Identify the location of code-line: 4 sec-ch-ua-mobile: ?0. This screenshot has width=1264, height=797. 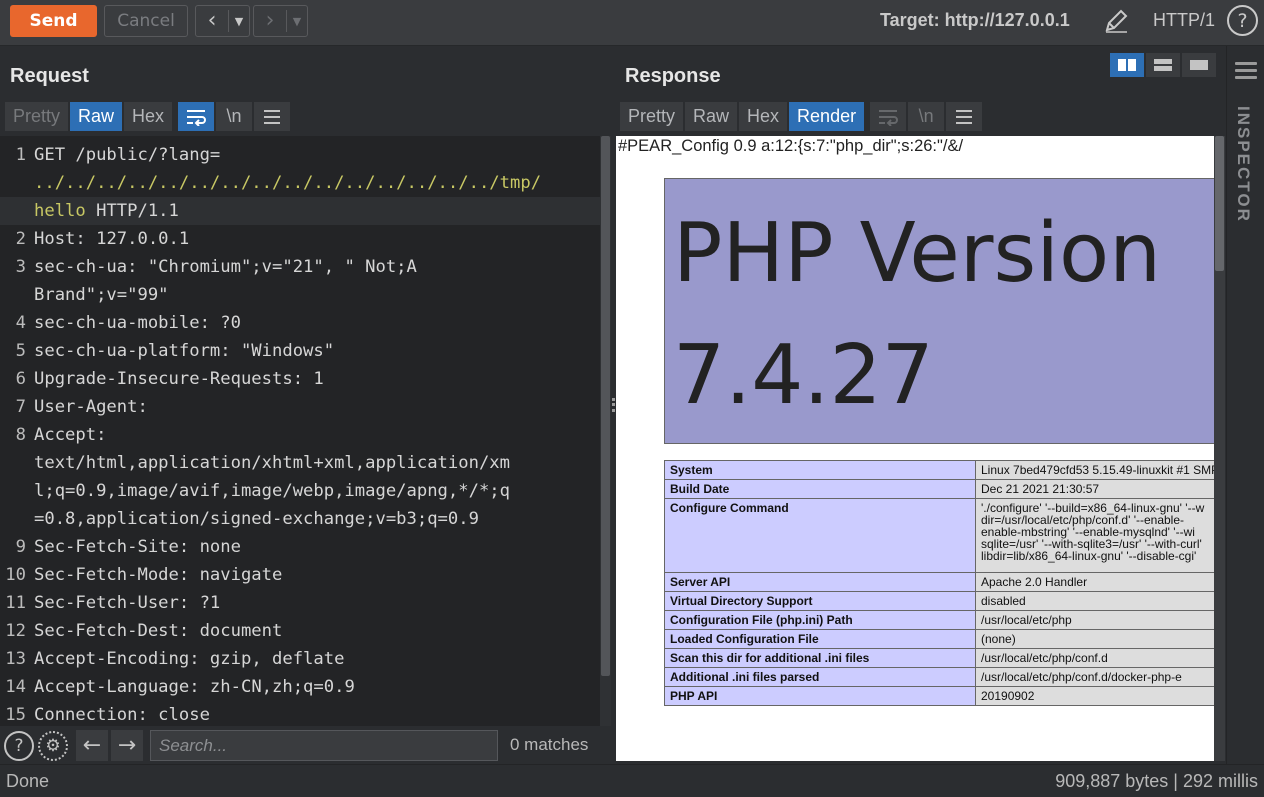
(308, 323).